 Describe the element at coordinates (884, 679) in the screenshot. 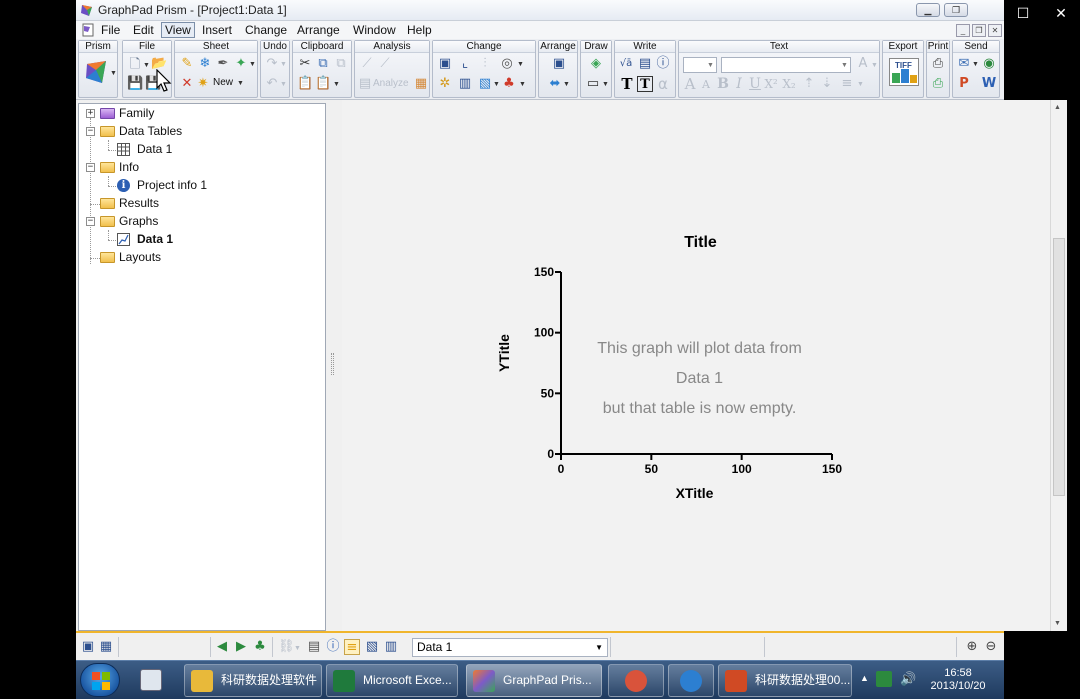

I see `input-method-icon` at that location.